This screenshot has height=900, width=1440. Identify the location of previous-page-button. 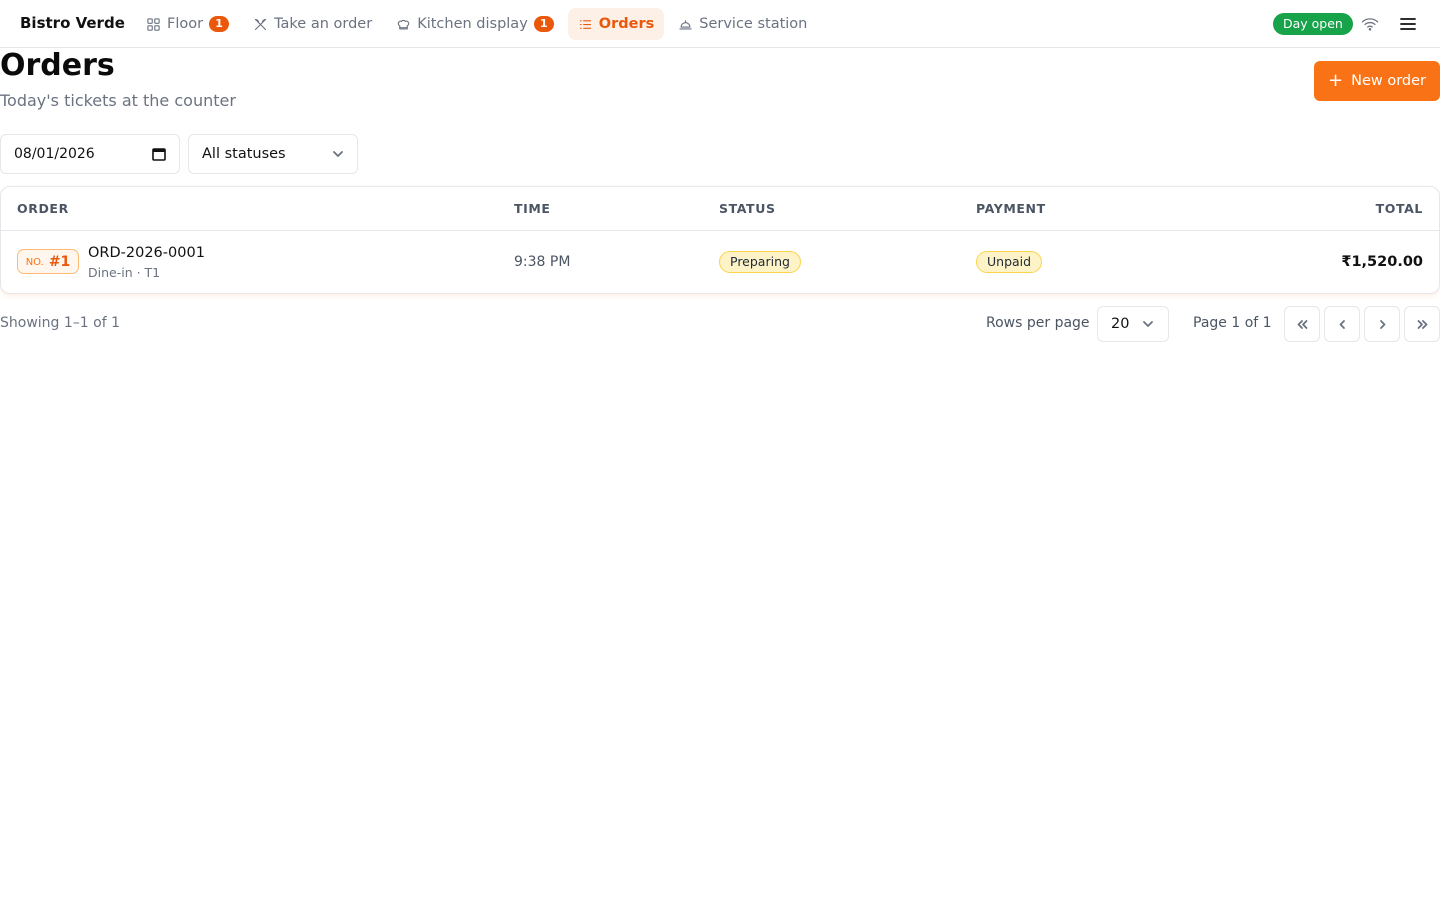
(1342, 324).